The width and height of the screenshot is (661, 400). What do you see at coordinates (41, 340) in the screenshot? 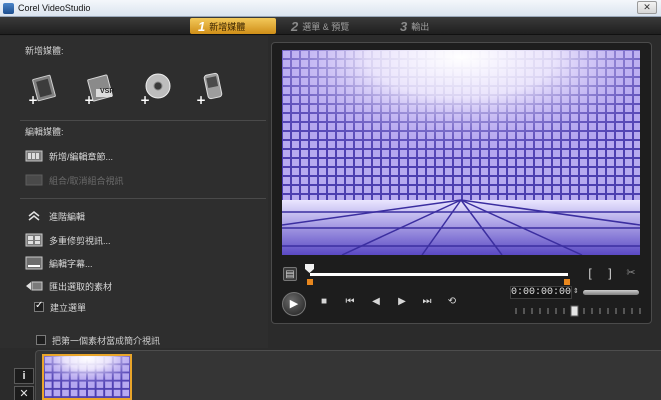
I see `first-as-intro-checkbox` at bounding box center [41, 340].